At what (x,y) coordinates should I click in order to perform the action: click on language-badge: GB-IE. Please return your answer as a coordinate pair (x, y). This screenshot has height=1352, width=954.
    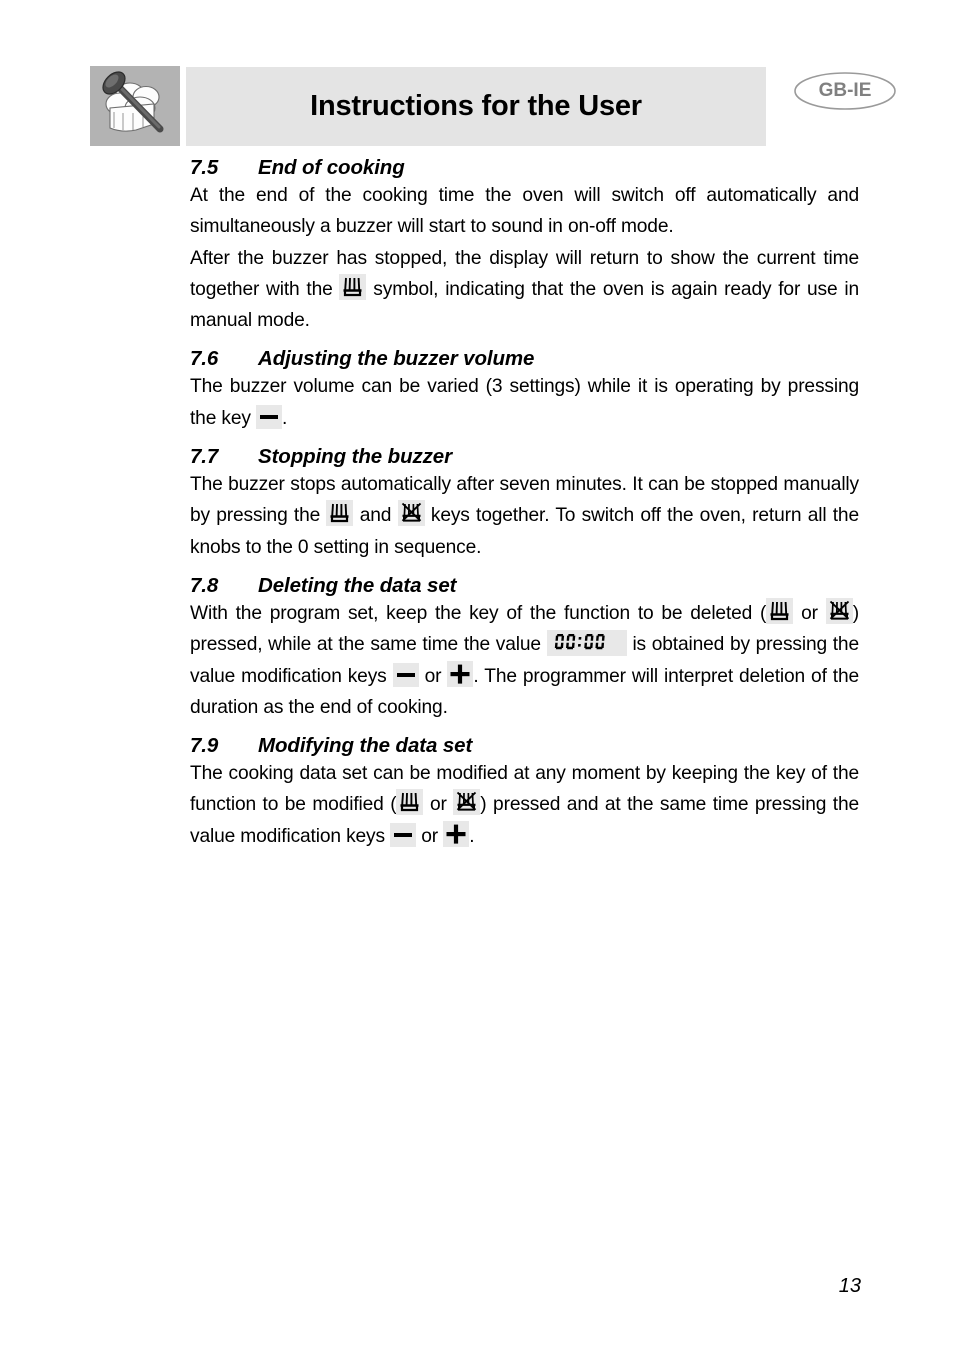
    Looking at the image, I should click on (845, 91).